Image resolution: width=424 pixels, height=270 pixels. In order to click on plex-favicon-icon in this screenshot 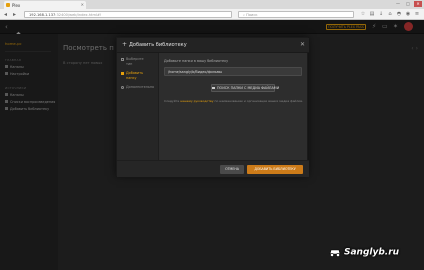, I will do `click(8, 5)`.